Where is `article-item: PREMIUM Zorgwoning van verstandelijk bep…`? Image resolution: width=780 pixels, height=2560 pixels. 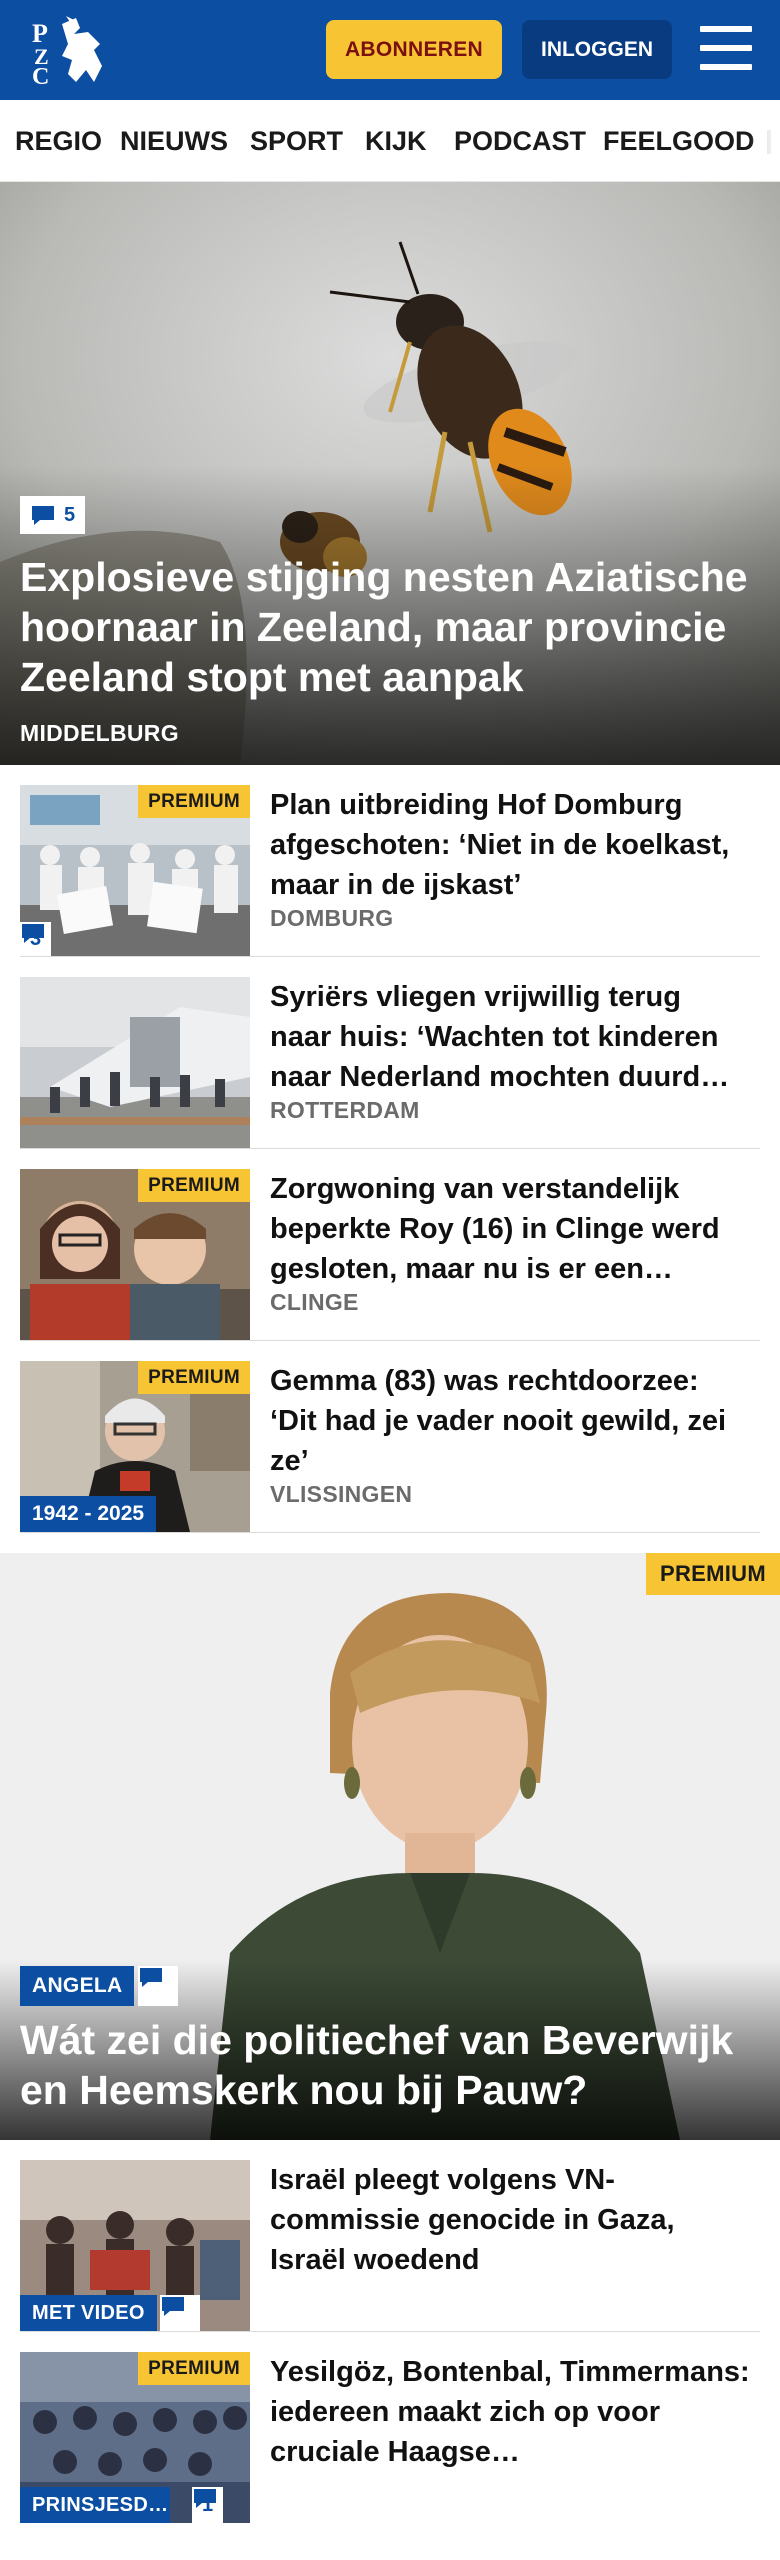 article-item: PREMIUM Zorgwoning van verstandelijk bep… is located at coordinates (390, 1245).